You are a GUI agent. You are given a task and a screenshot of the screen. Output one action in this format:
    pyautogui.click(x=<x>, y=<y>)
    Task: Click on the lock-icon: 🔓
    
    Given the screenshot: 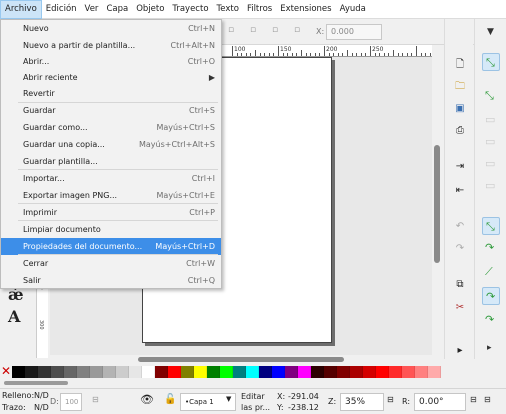 What is the action you would take?
    pyautogui.click(x=170, y=399)
    